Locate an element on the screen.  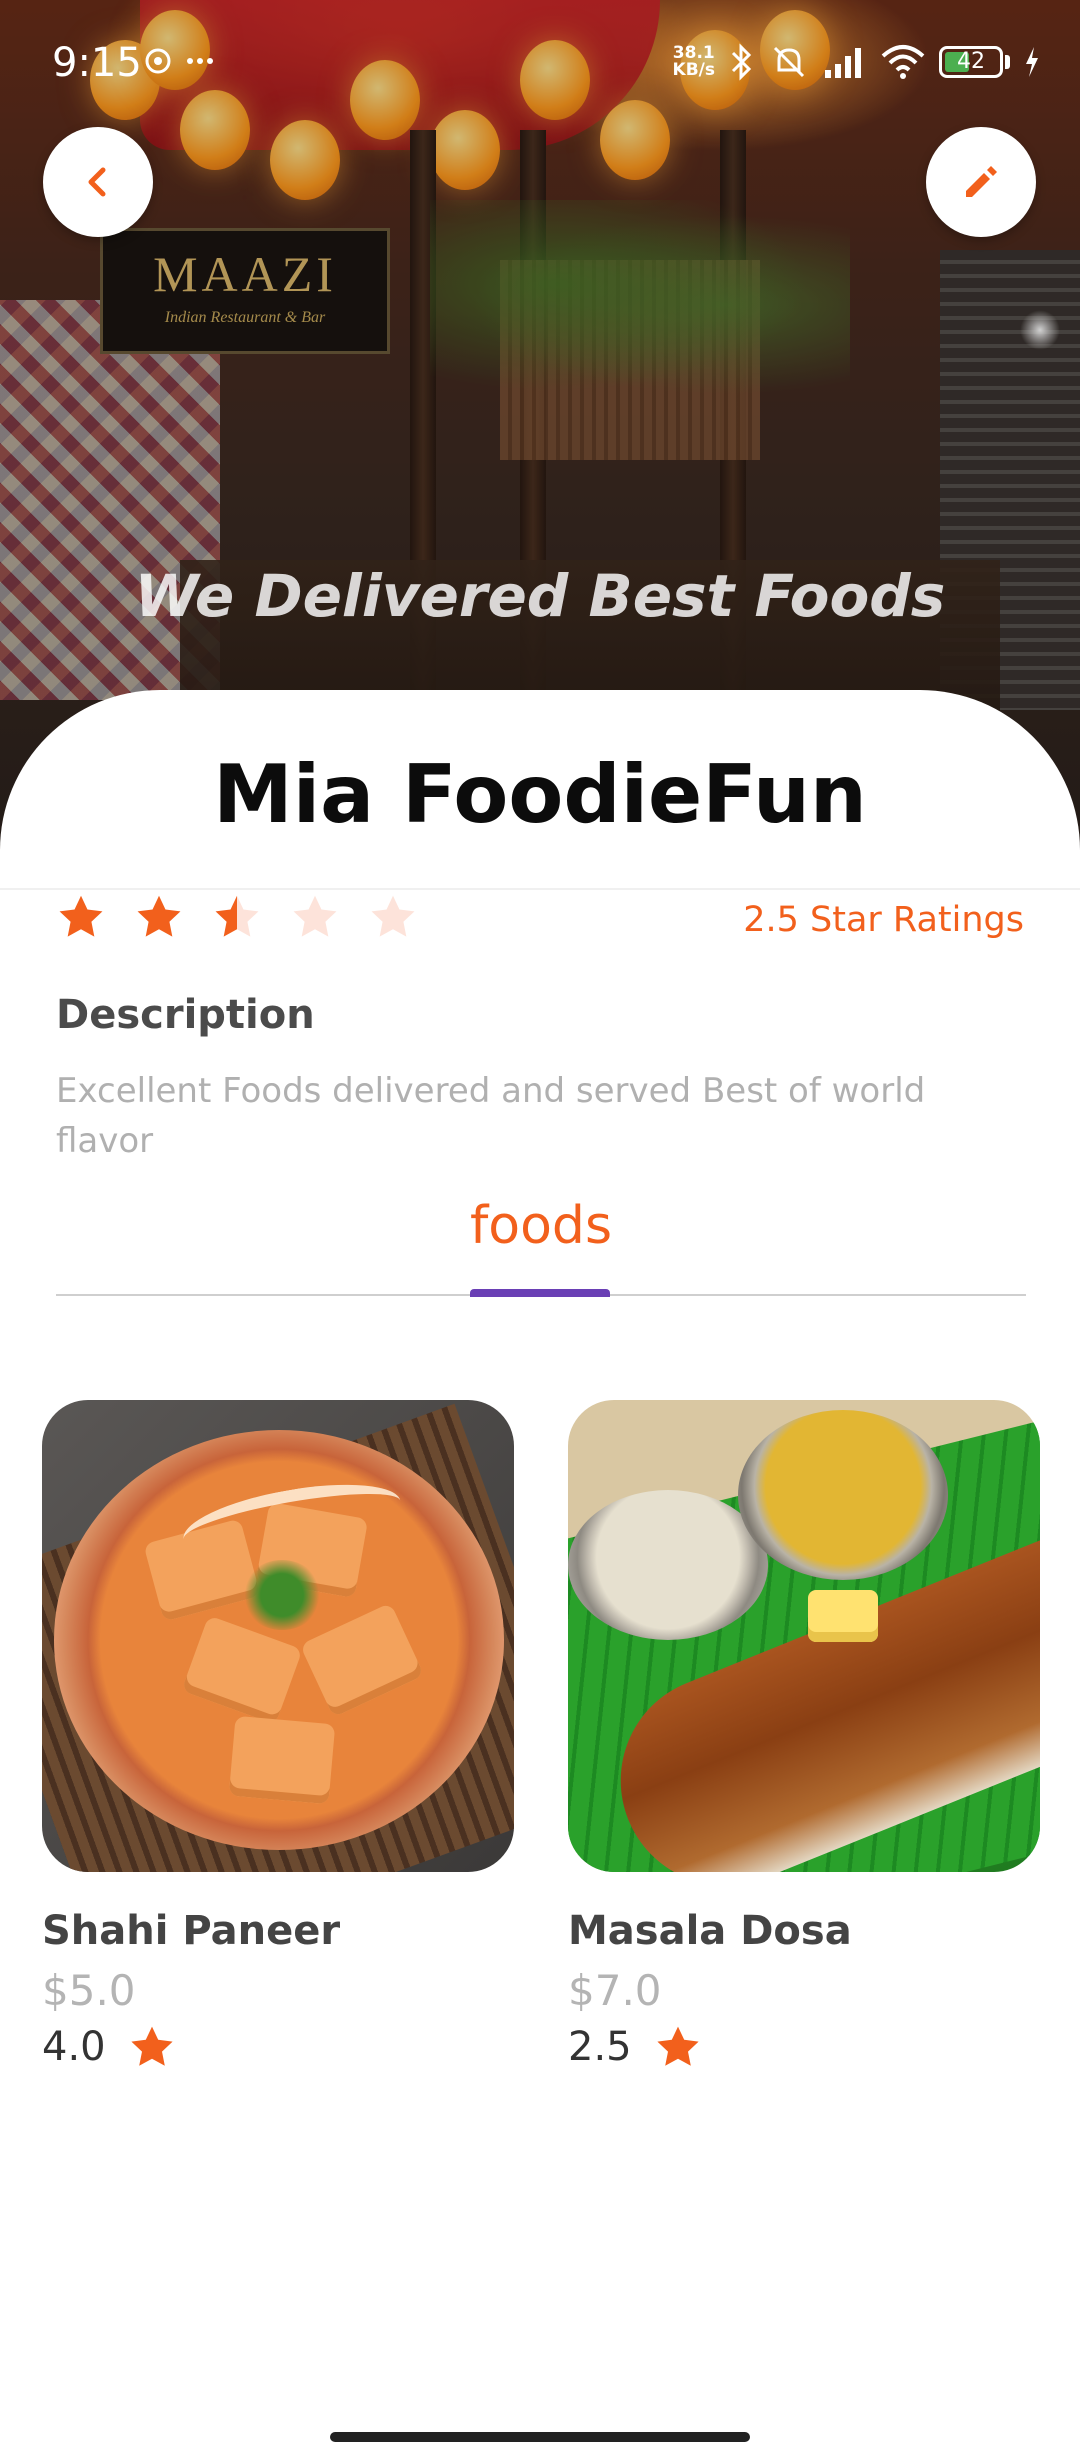
star-rating is located at coordinates (237, 917).